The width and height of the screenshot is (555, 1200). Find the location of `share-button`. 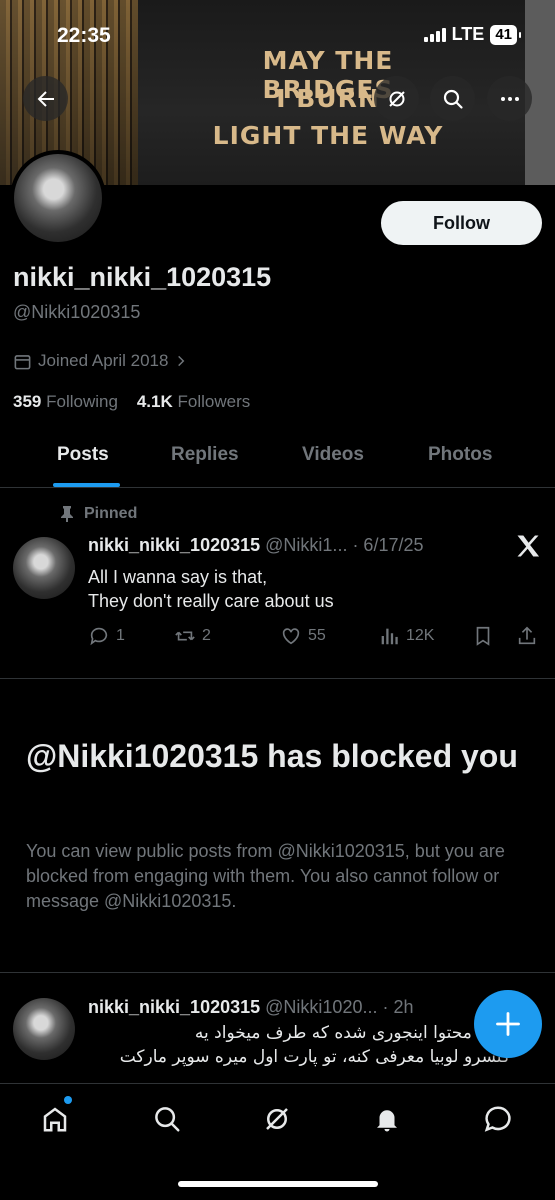

share-button is located at coordinates (527, 636).